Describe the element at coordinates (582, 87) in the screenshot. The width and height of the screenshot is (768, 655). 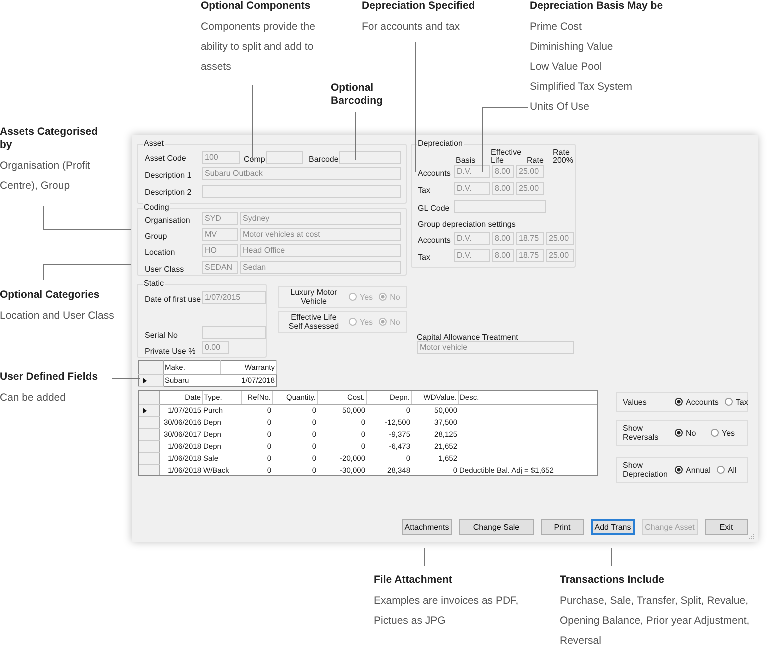
I see `callout-text: Simplified Tax System` at that location.